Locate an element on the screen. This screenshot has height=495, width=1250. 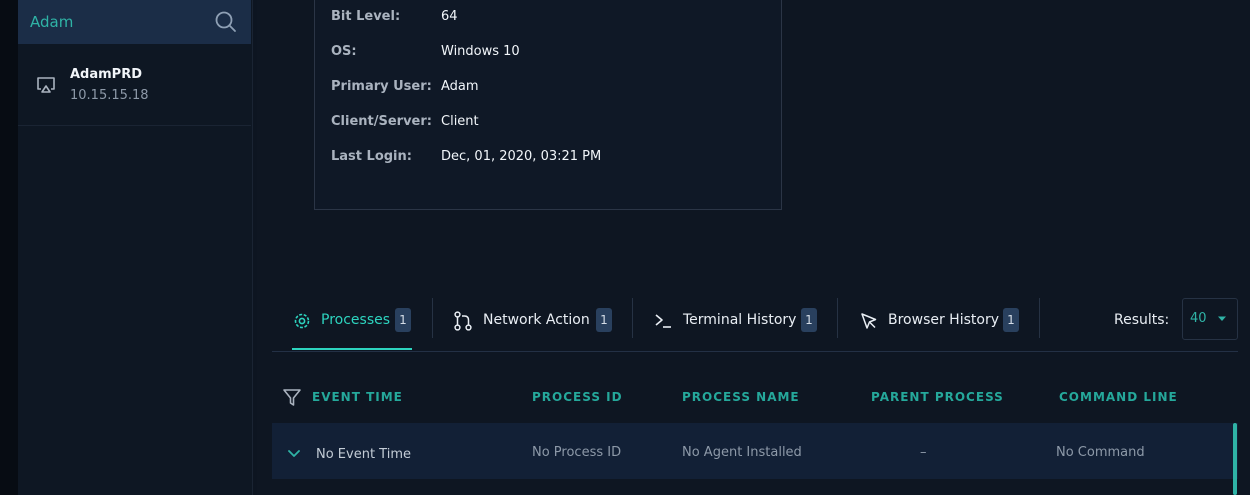
info-value: Windows 10 is located at coordinates (480, 51).